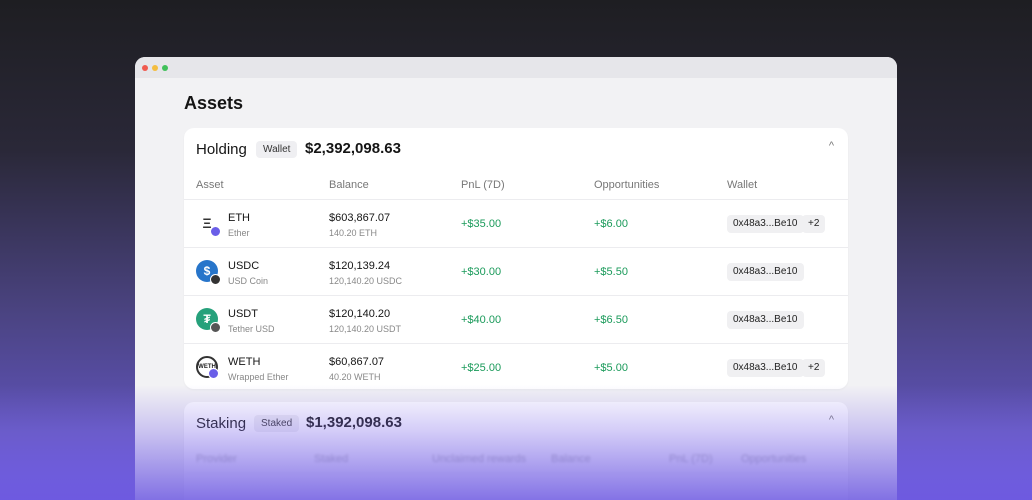  What do you see at coordinates (239, 233) in the screenshot?
I see `asset-name: Ether` at bounding box center [239, 233].